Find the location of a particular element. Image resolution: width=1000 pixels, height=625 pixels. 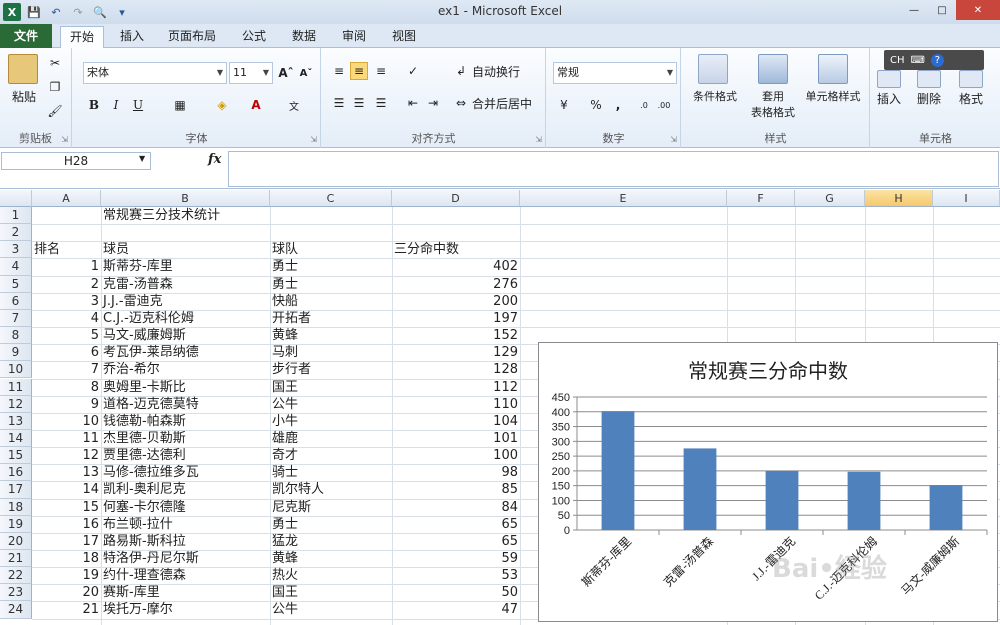

decrease-indent-icon: ⇤ is located at coordinates (413, 103).